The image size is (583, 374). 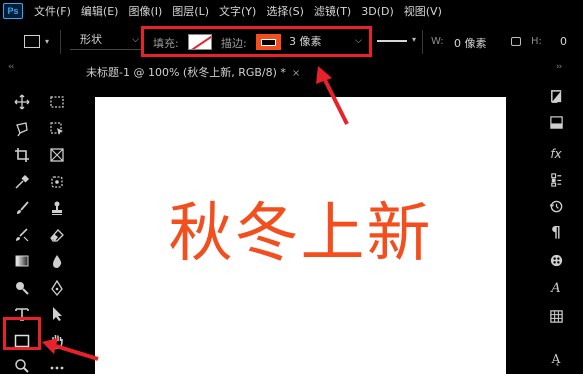 What do you see at coordinates (91, 39) in the screenshot?
I see `tool-mode-value: 形状` at bounding box center [91, 39].